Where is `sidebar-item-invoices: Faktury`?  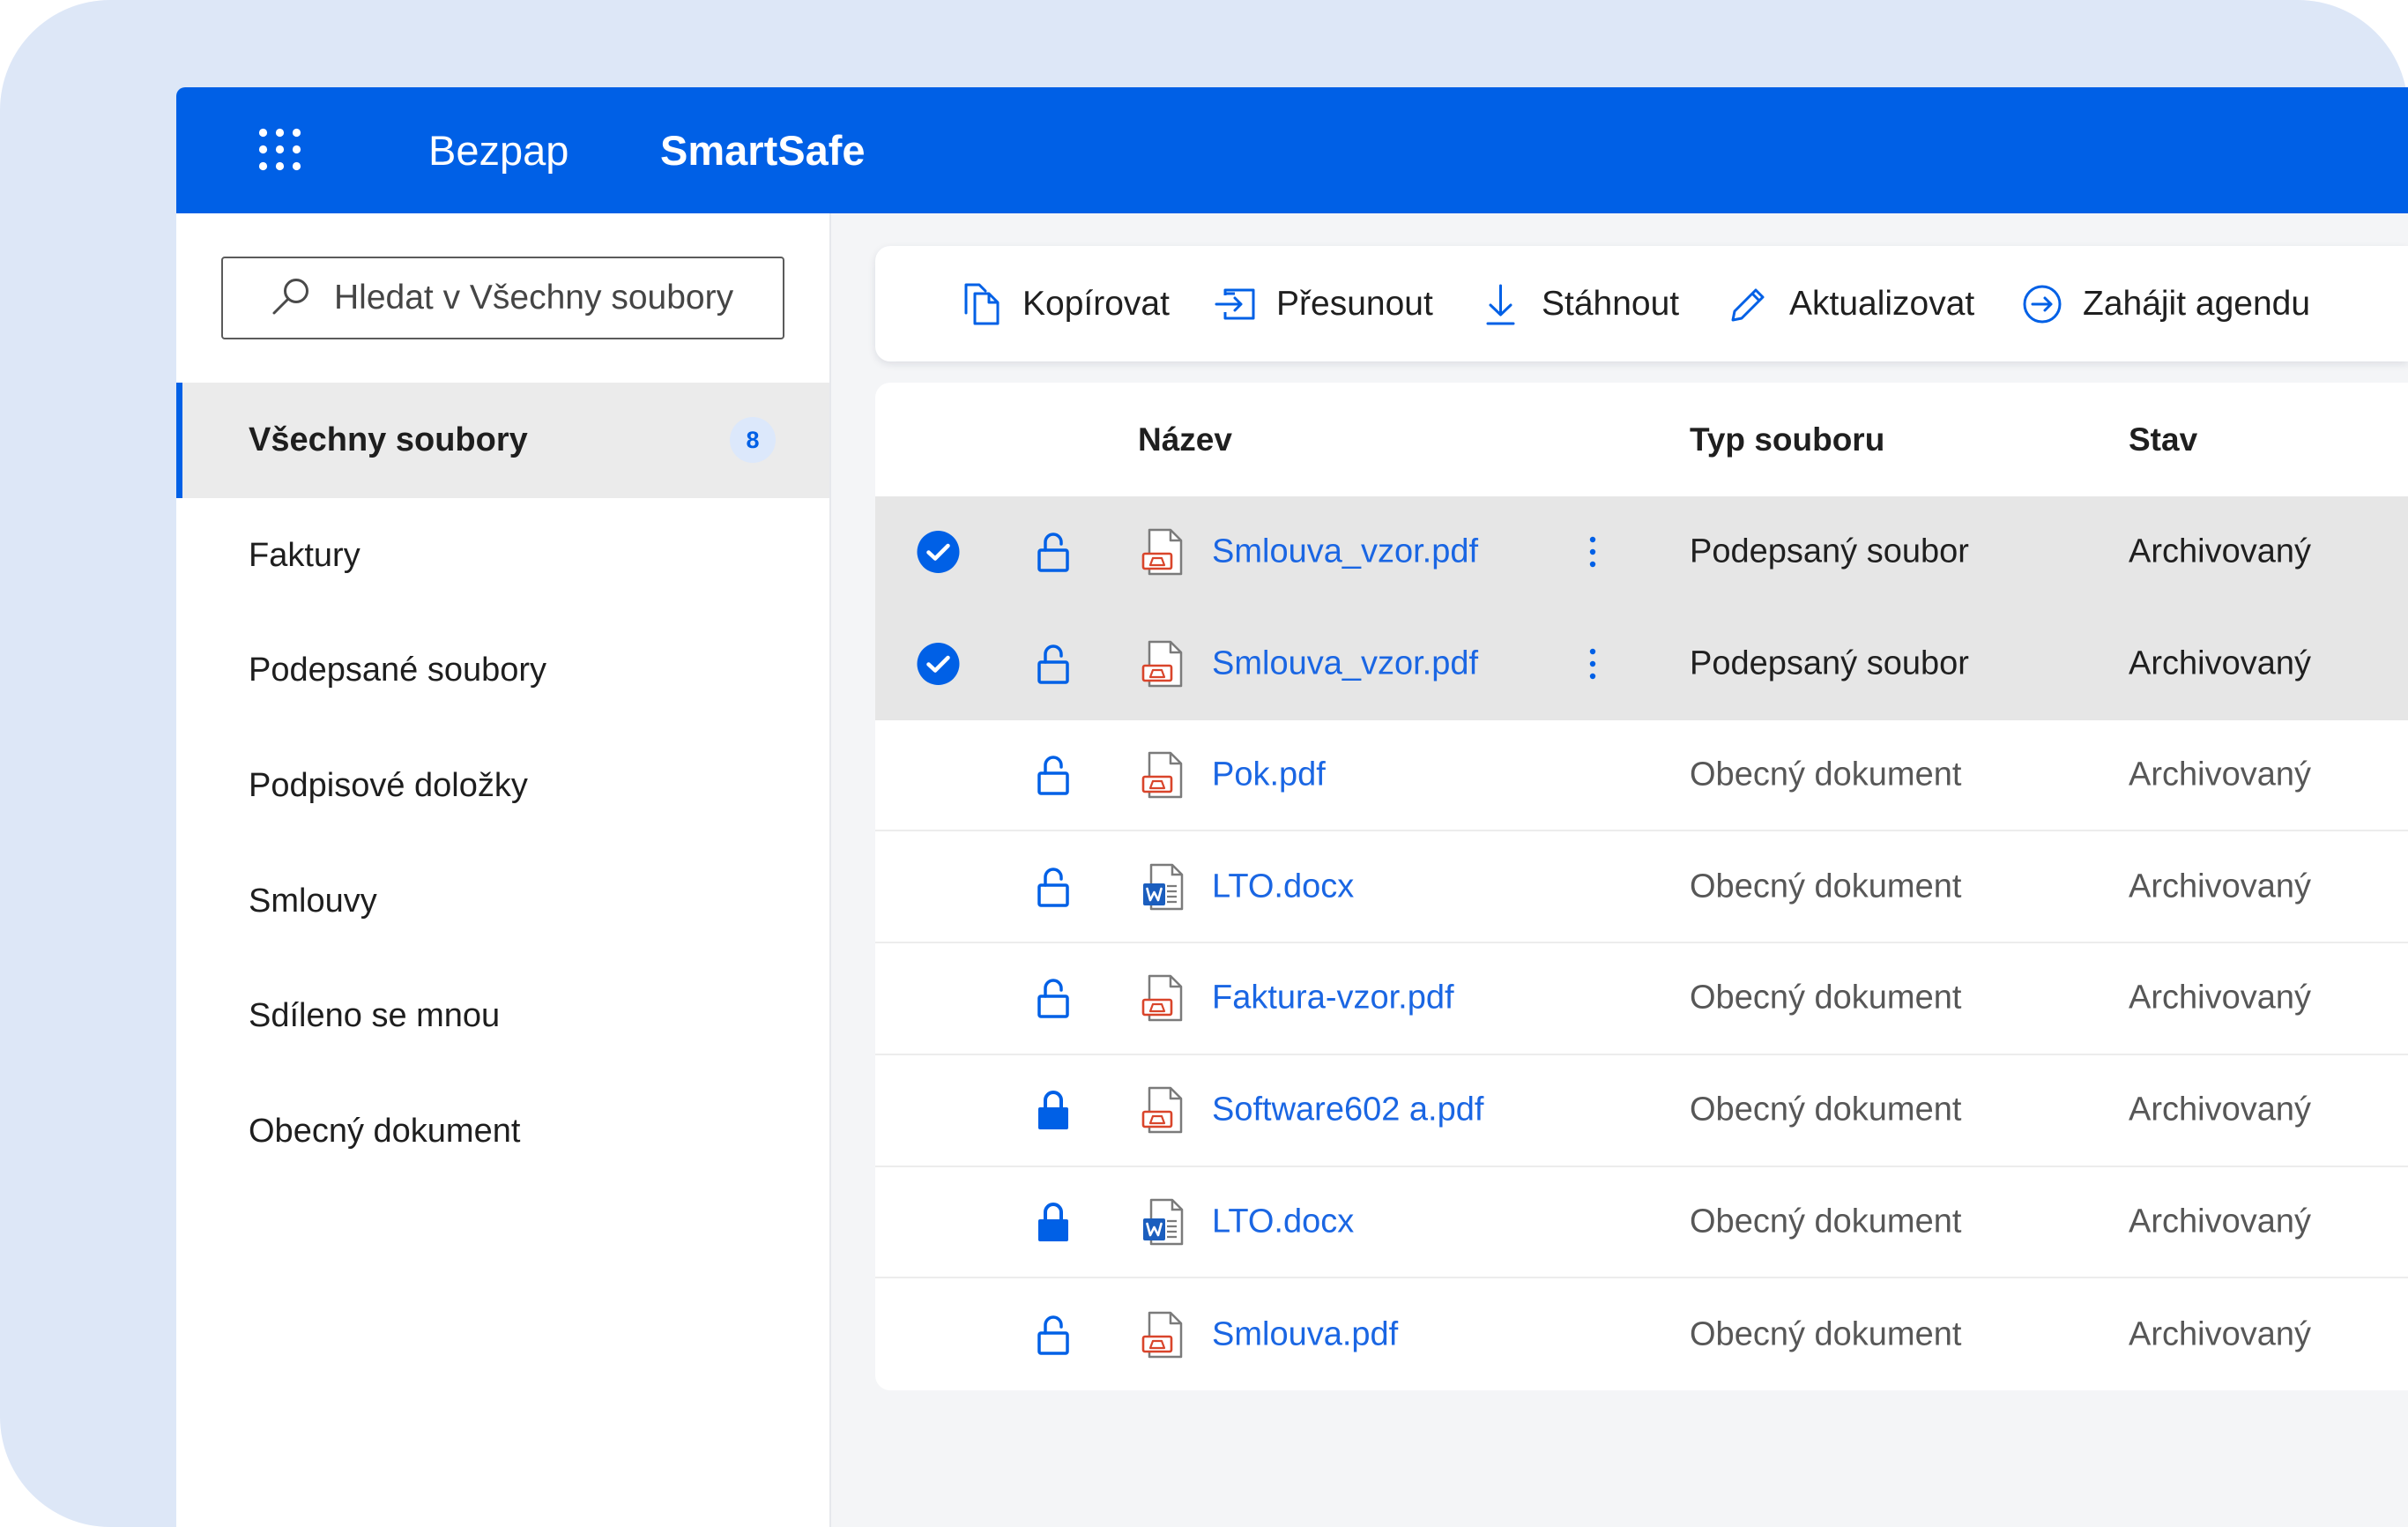
sidebar-item-invoices: Faktury is located at coordinates (502, 556).